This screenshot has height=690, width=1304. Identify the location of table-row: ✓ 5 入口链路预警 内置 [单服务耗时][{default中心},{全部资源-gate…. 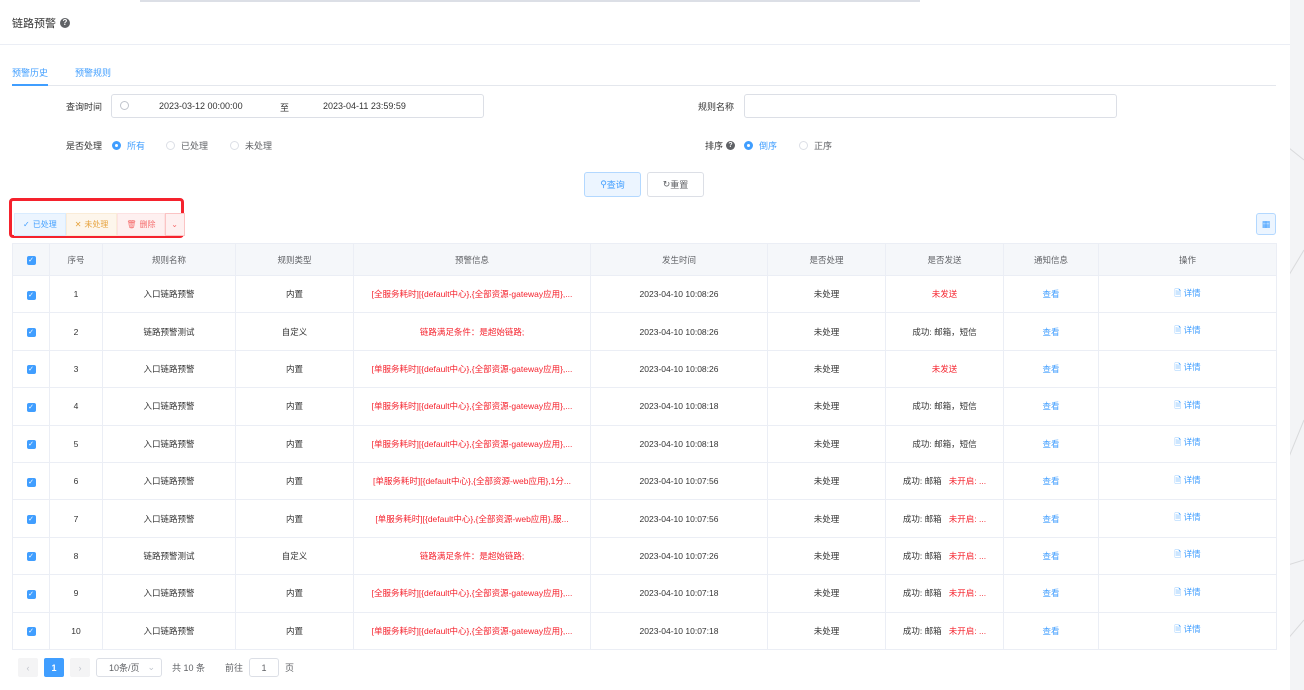
(644, 443).